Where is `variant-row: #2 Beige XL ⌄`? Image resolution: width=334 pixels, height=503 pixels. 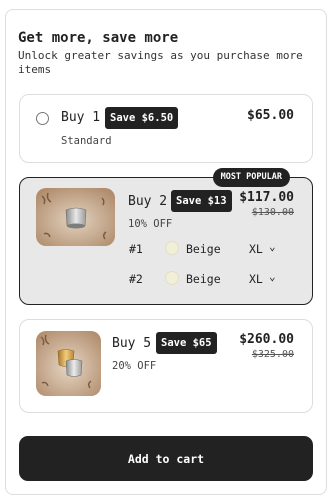 variant-row: #2 Beige XL ⌄ is located at coordinates (214, 279).